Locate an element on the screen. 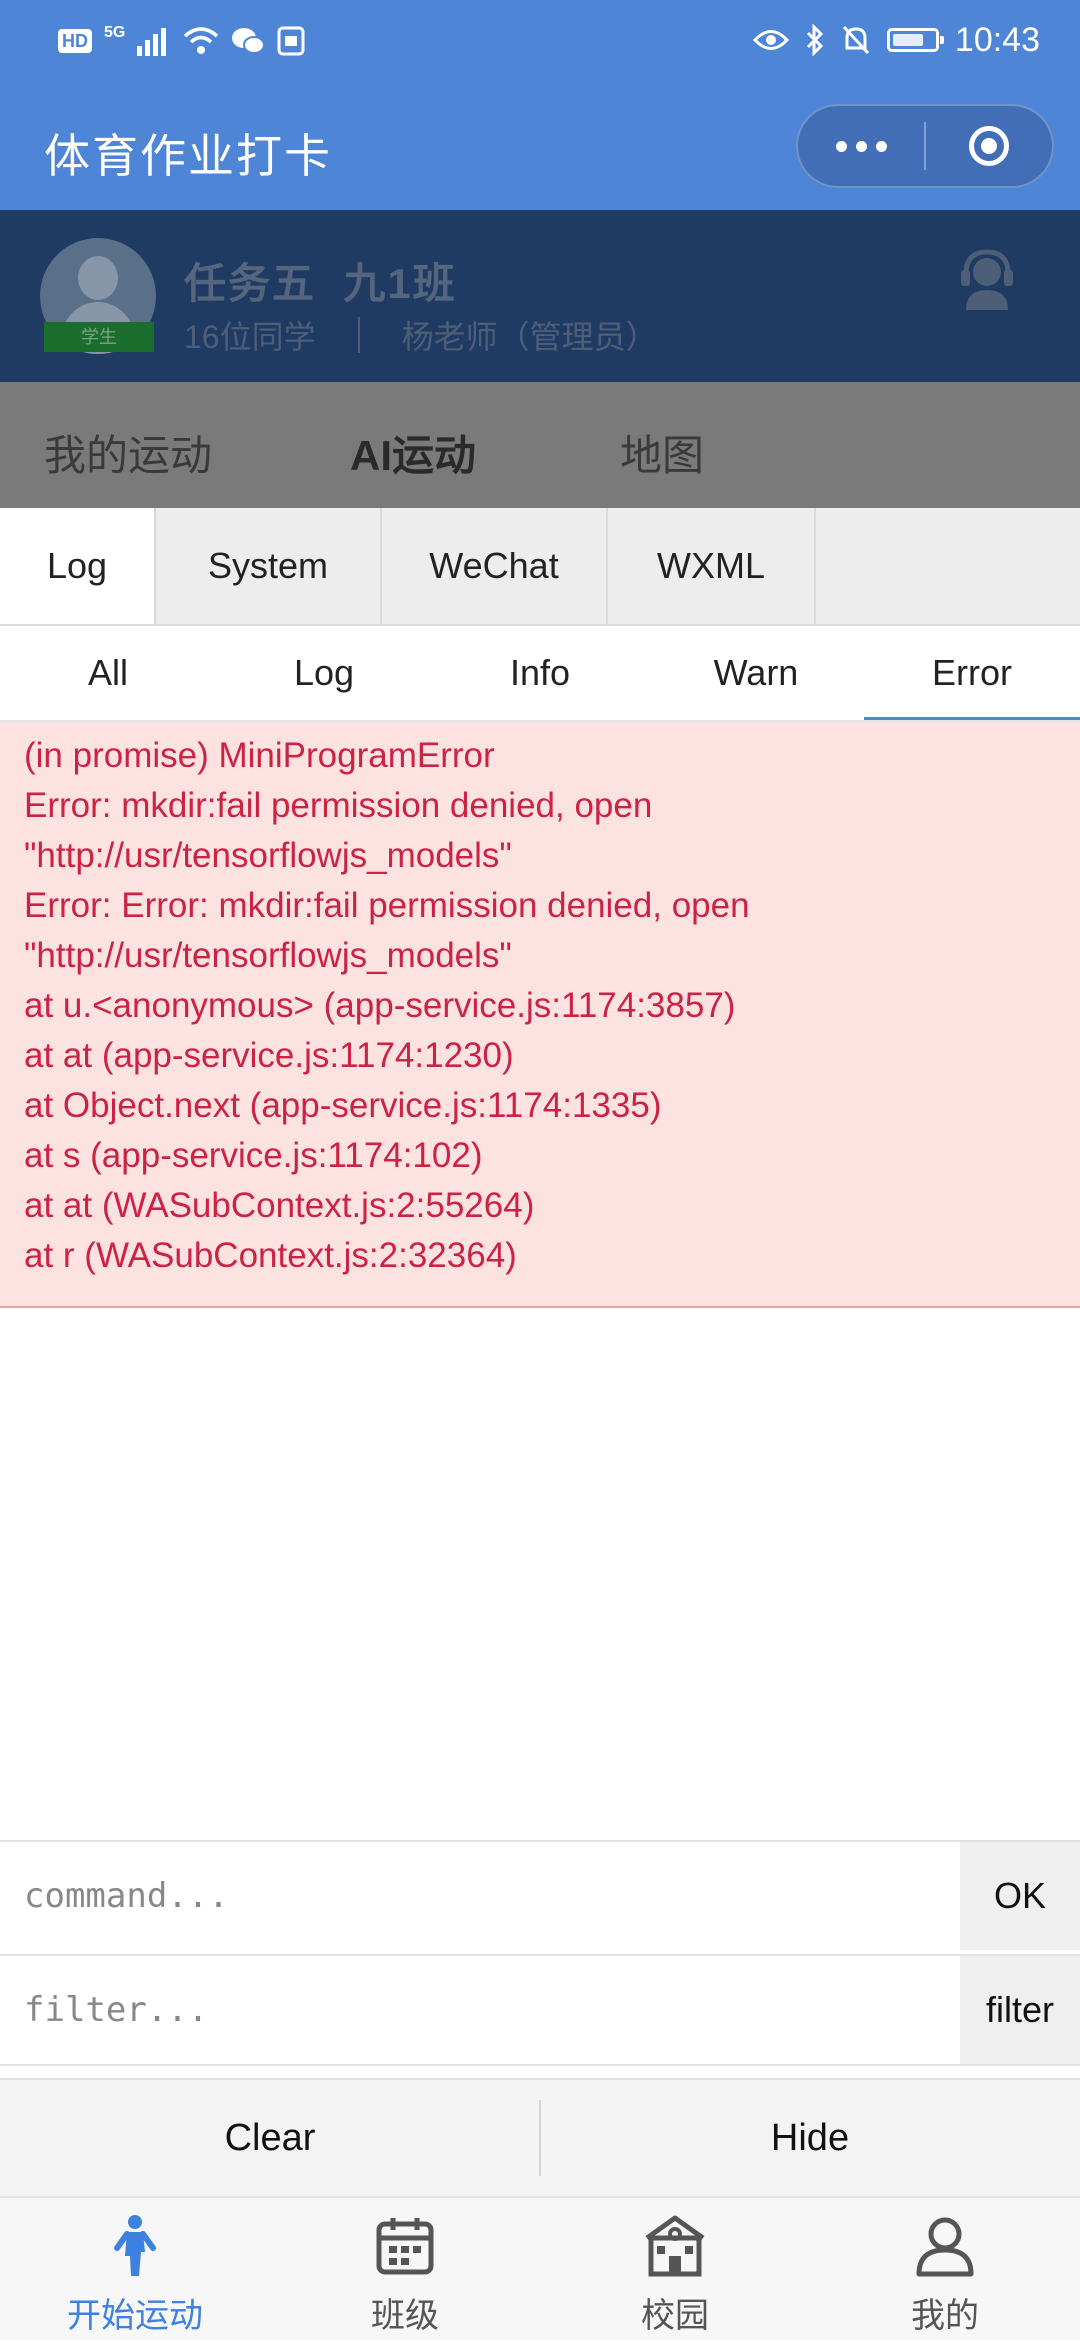 This screenshot has height=2342, width=1080. bluetooth-icon is located at coordinates (815, 40).